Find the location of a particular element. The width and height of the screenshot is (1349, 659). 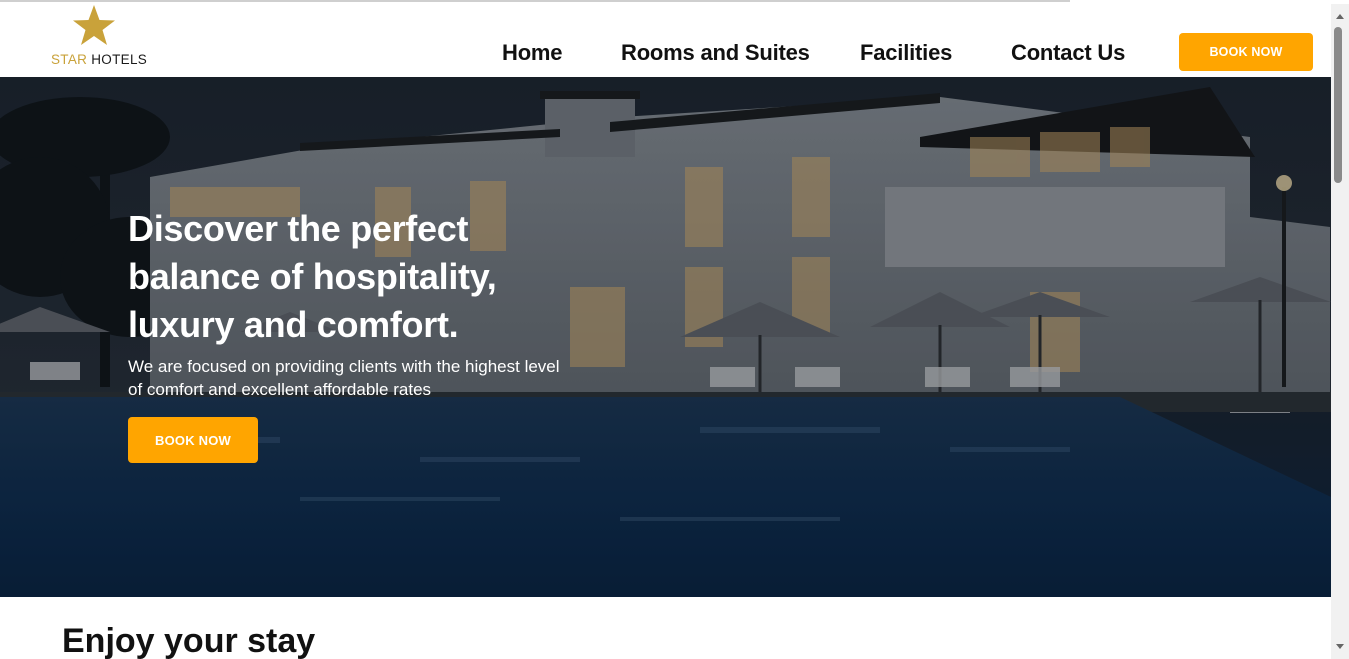

header-book-now-button: BOOK NOW is located at coordinates (1246, 52).